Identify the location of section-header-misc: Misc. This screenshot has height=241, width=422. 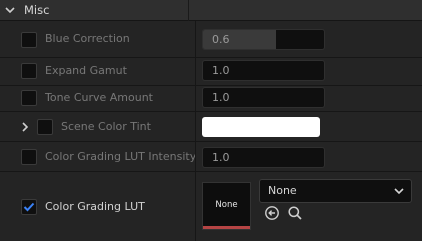
(211, 10).